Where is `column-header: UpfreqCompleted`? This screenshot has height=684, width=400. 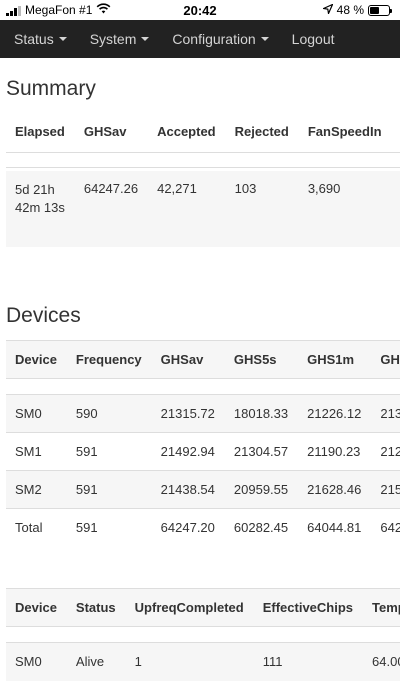 column-header: UpfreqCompleted is located at coordinates (189, 607).